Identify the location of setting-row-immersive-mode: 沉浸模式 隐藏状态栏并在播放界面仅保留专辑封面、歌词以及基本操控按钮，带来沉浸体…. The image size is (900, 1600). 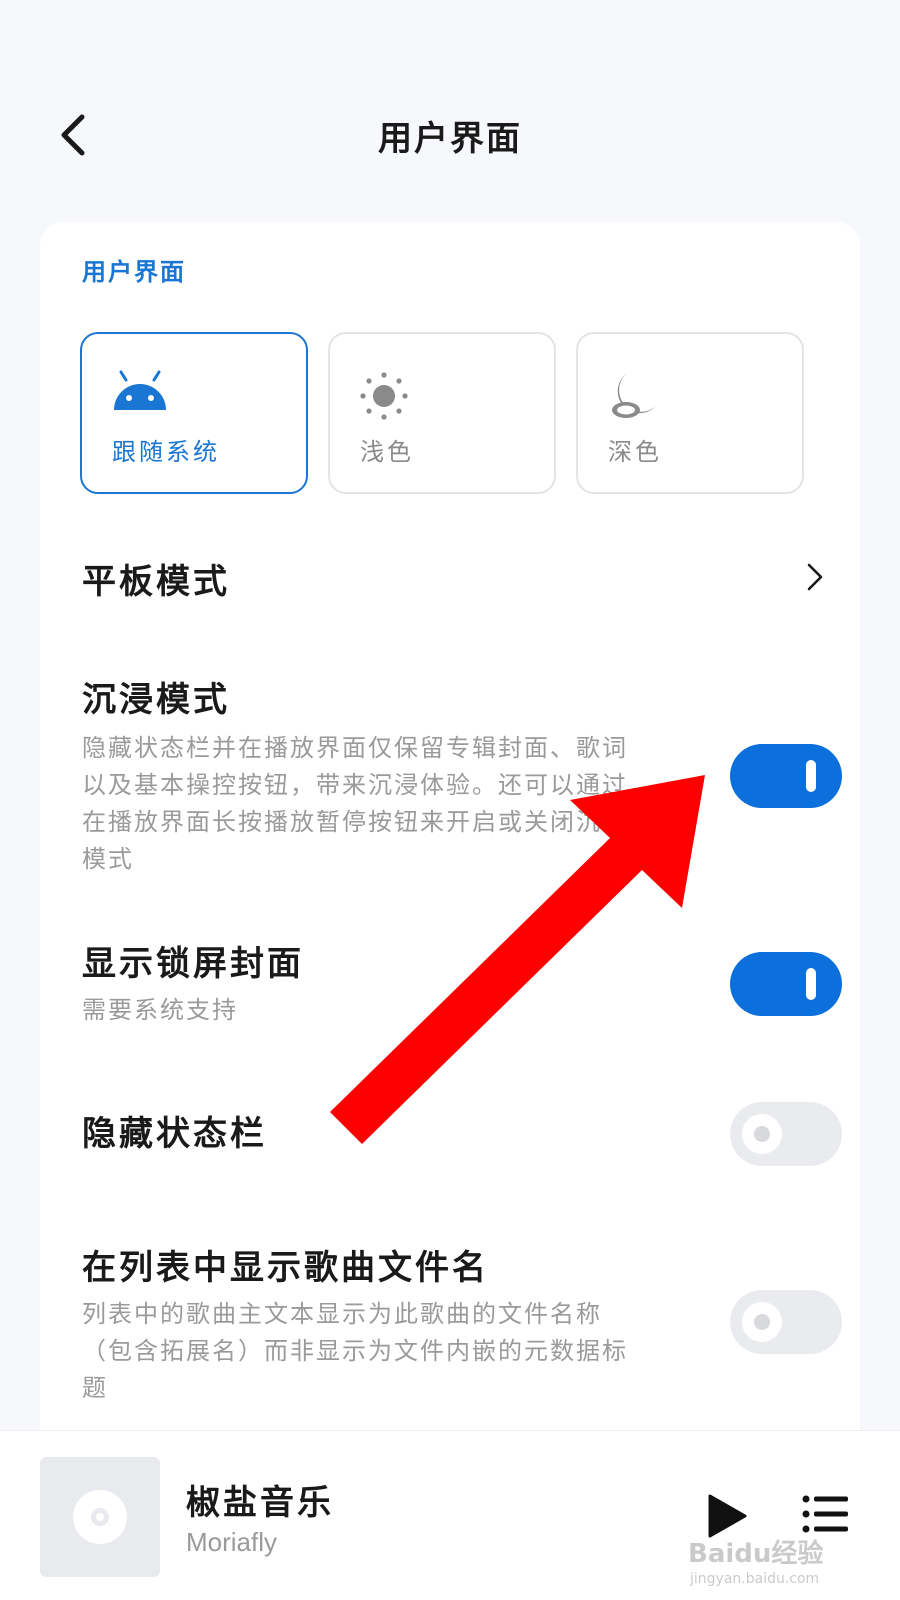
(450, 775).